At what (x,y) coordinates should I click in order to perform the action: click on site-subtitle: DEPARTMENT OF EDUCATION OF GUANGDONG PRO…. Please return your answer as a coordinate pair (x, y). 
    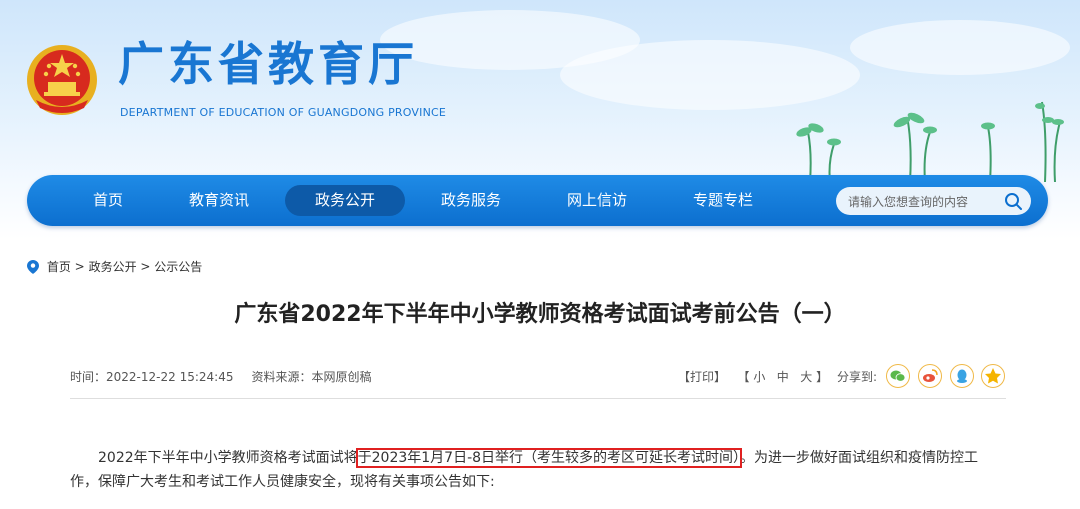
    Looking at the image, I should click on (283, 112).